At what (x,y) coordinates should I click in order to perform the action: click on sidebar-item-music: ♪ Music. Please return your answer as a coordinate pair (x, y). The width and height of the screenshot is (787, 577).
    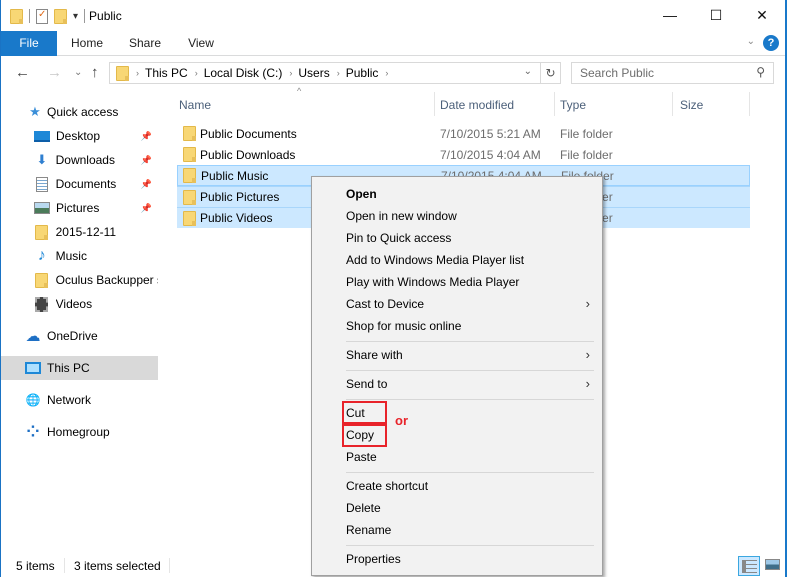
    Looking at the image, I should click on (79, 256).